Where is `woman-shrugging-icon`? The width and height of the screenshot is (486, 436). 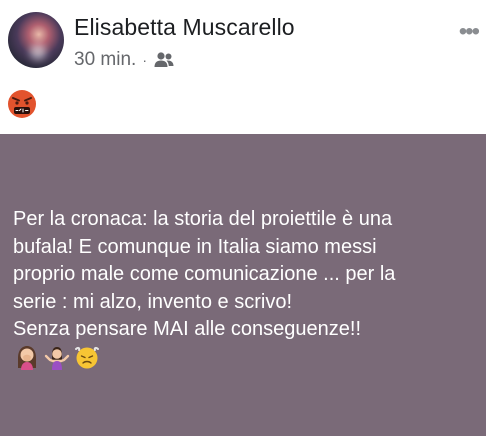
woman-shrugging-icon is located at coordinates (57, 358).